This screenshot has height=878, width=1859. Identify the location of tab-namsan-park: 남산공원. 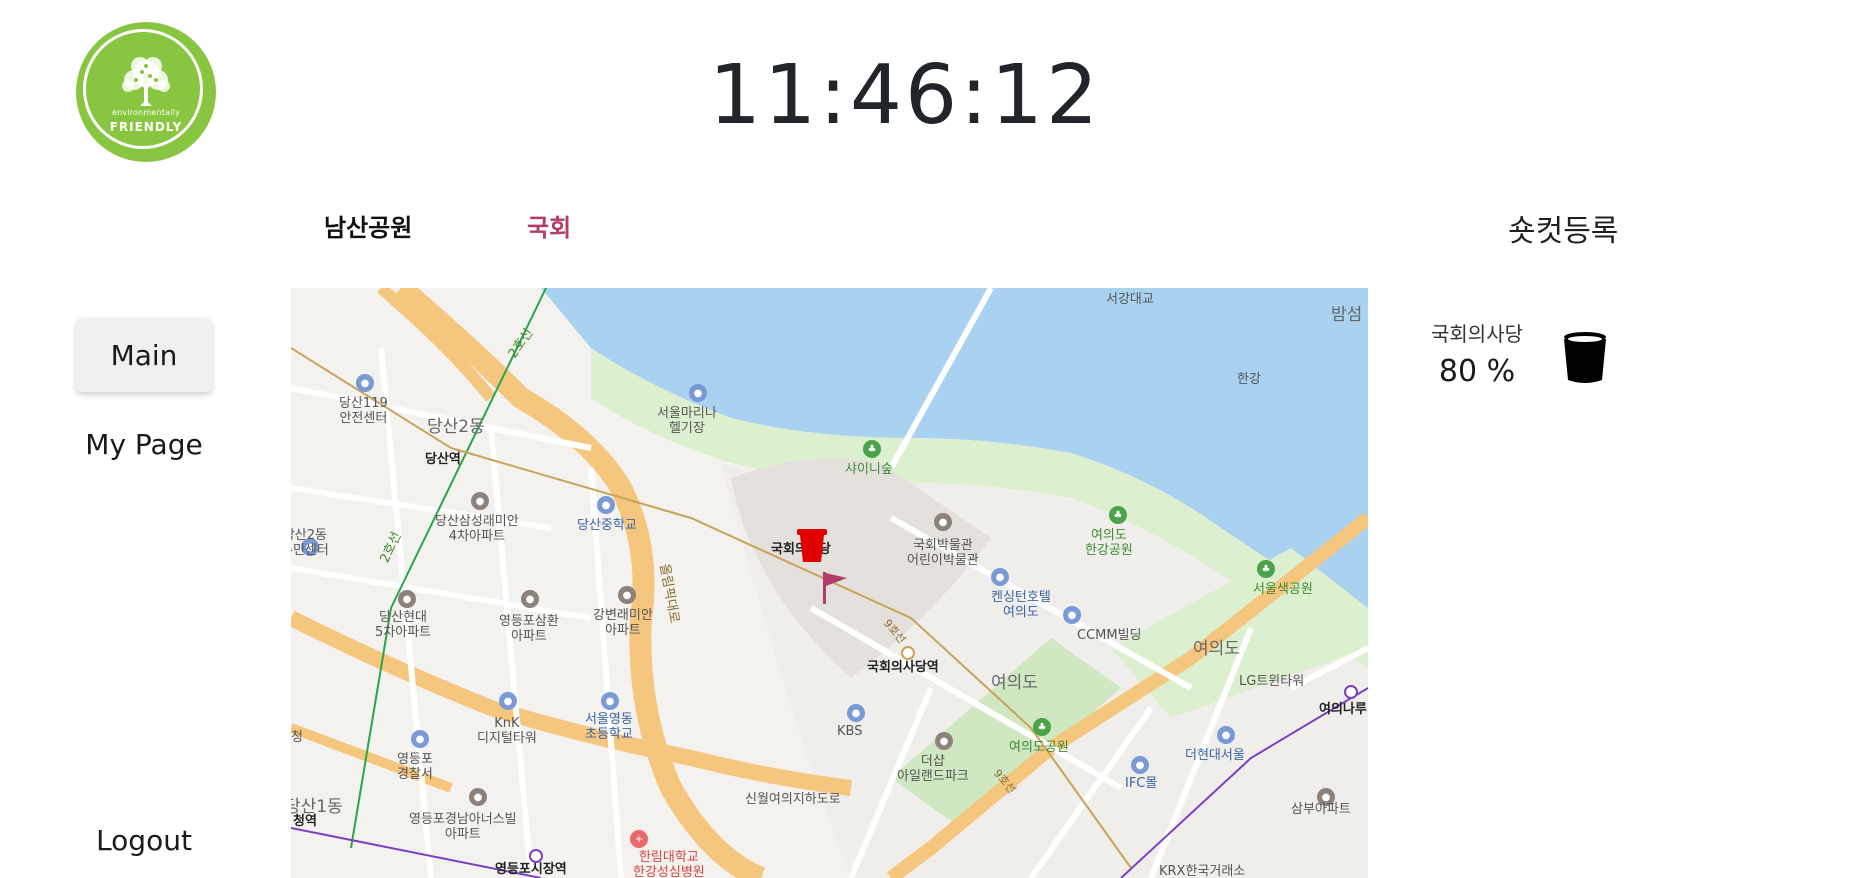
(368, 225).